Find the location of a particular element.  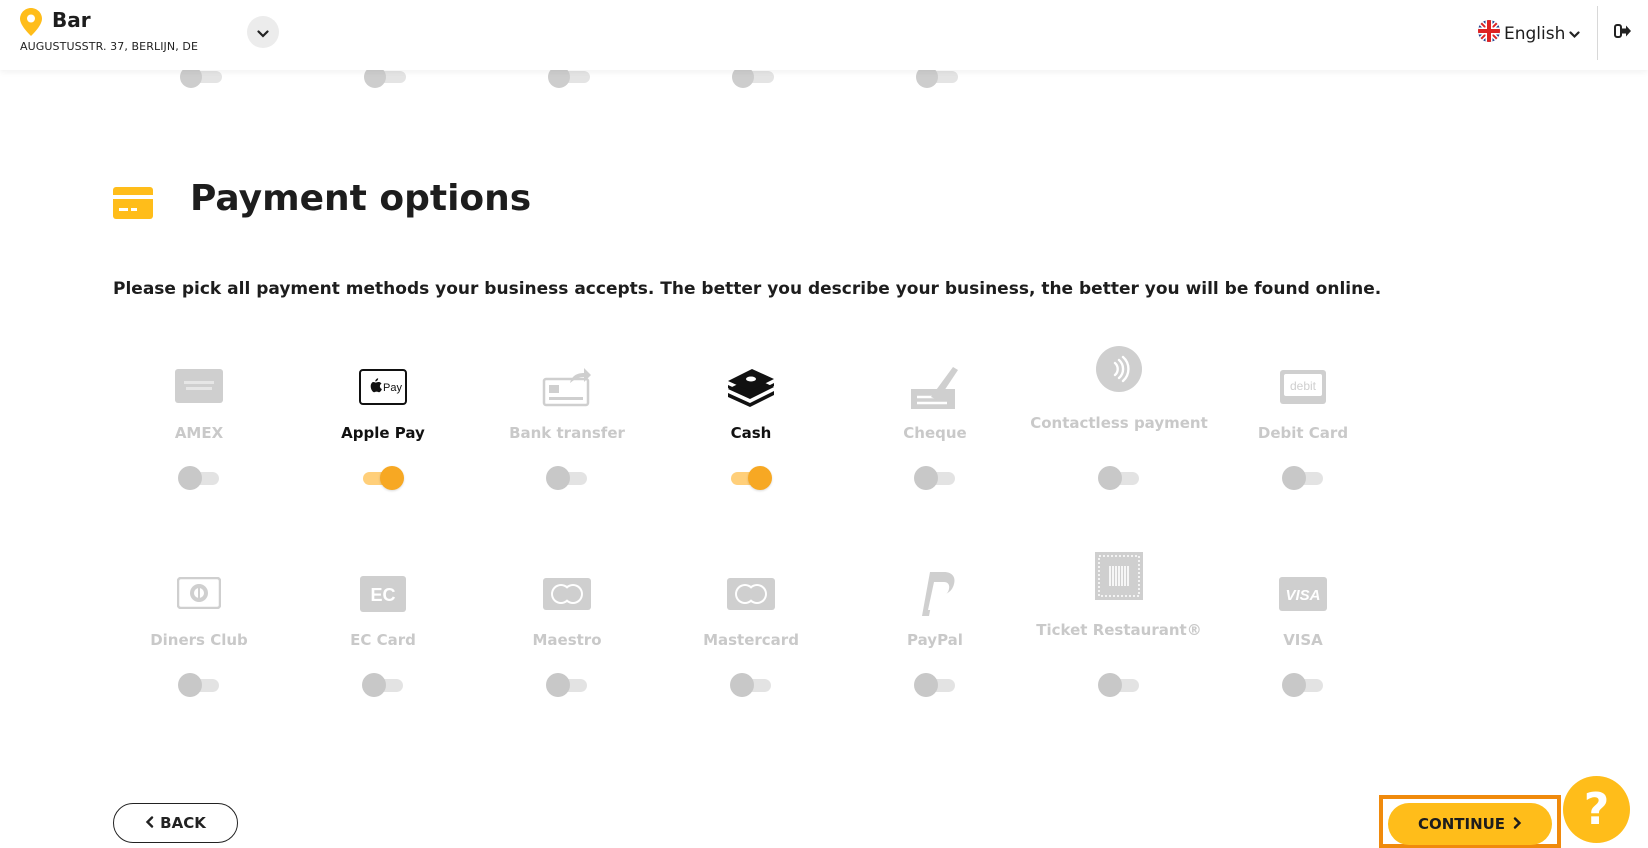

bank-transfer-icon is located at coordinates (567, 385).